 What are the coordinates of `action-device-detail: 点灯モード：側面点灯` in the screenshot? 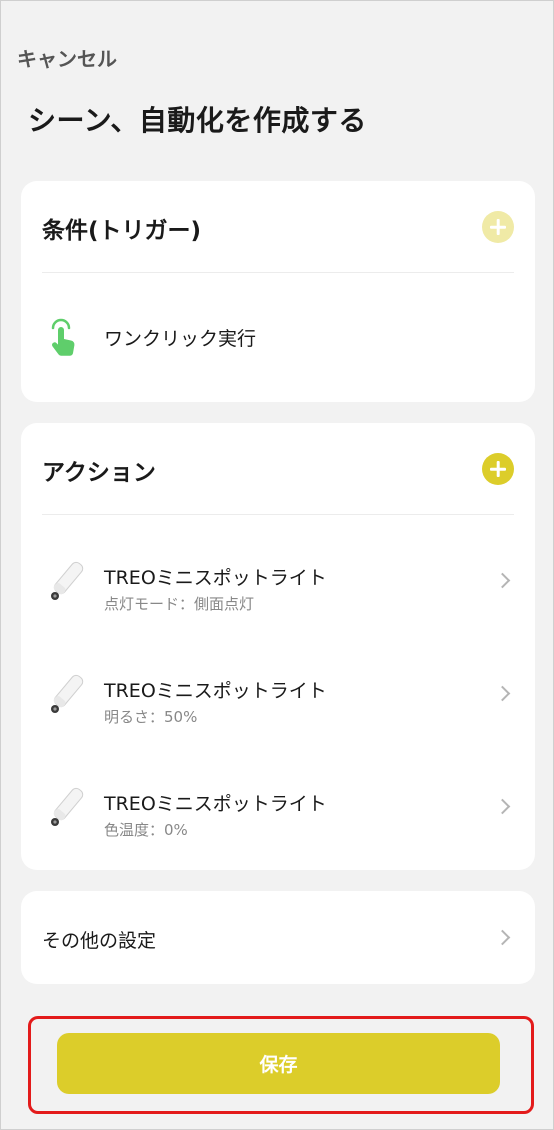 It's located at (179, 604).